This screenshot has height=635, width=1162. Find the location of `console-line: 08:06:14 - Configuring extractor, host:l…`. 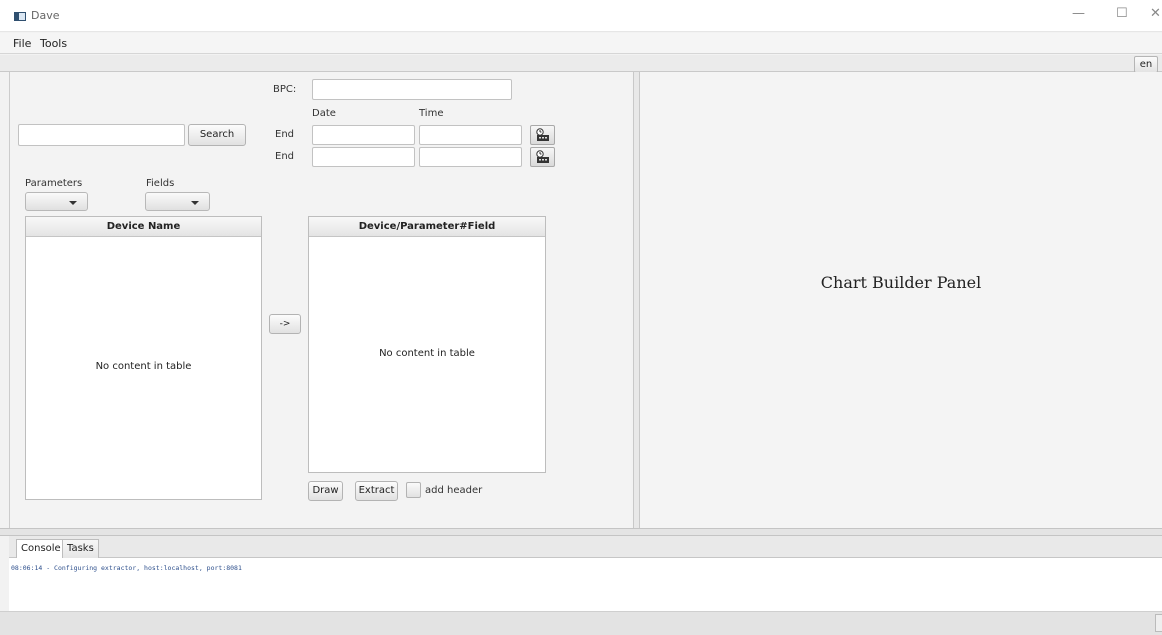

console-line: 08:06:14 - Configuring extractor, host:l… is located at coordinates (126, 568).